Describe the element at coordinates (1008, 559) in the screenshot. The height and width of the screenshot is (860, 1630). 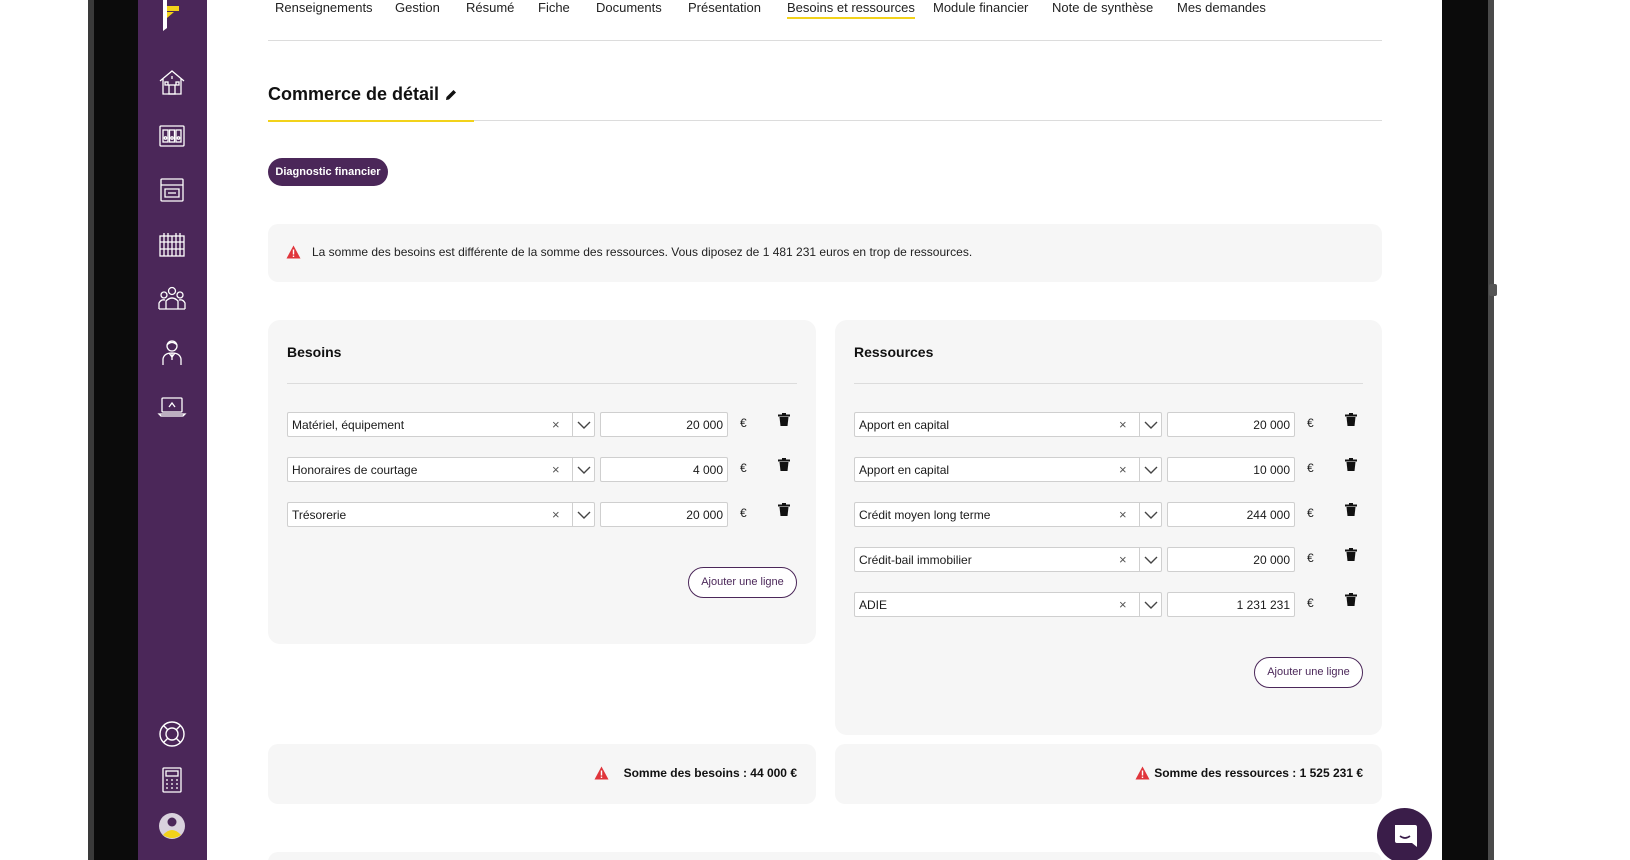
I see `ressources-select: Crédit-bail immobilier ×` at that location.